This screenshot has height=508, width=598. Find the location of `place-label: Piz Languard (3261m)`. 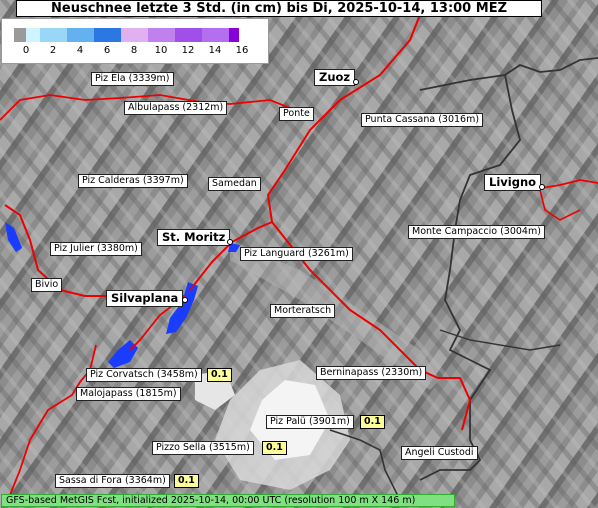

place-label: Piz Languard (3261m) is located at coordinates (296, 254).